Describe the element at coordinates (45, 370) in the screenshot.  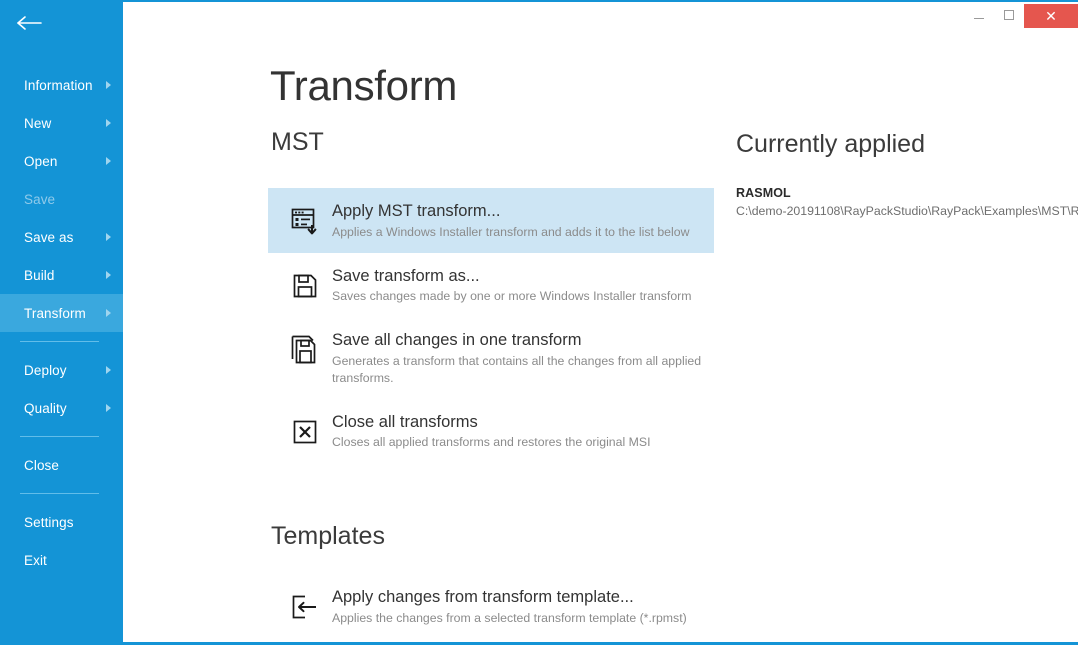
I see `sidebar-item-label: Deploy` at that location.